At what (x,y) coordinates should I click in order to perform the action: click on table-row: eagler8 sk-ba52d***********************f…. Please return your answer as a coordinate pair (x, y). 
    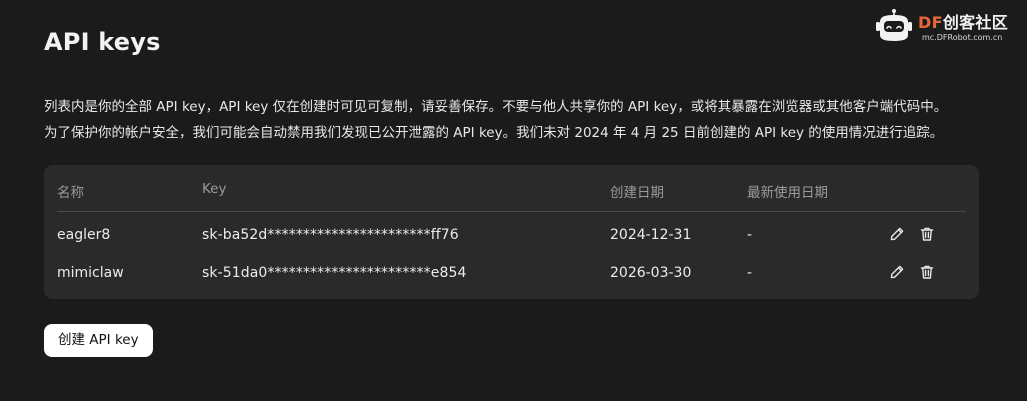
    Looking at the image, I should click on (511, 235).